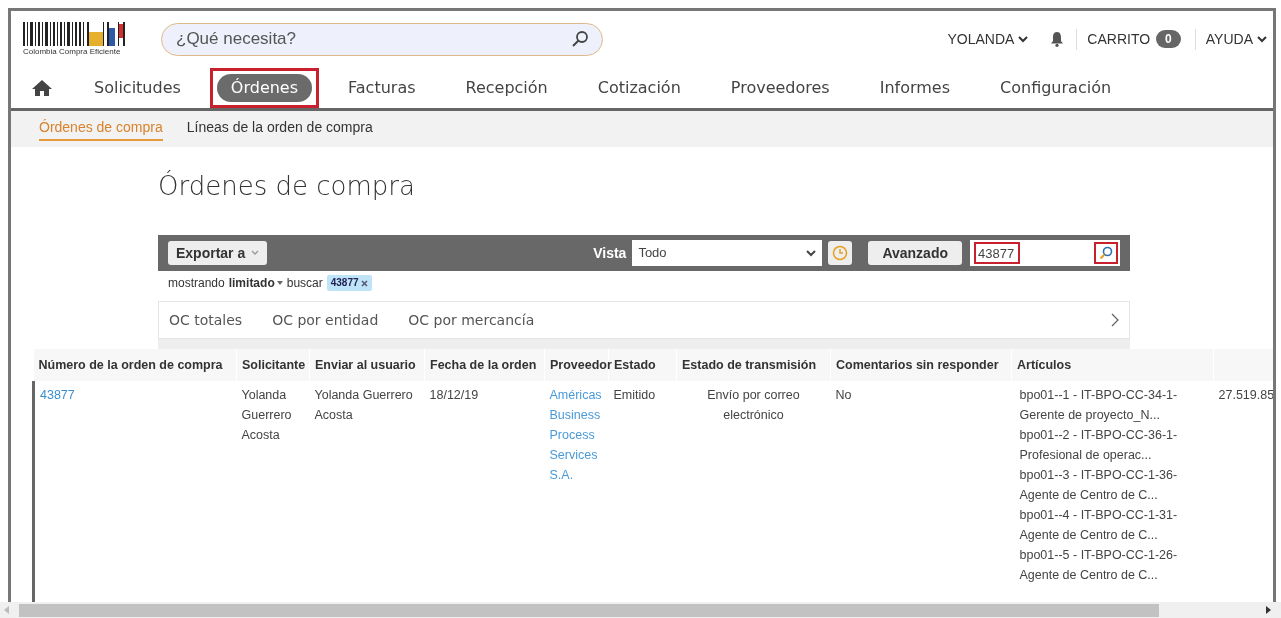 The height and width of the screenshot is (618, 1281). I want to click on table-cell-text: 18/12/19, so click(454, 395).